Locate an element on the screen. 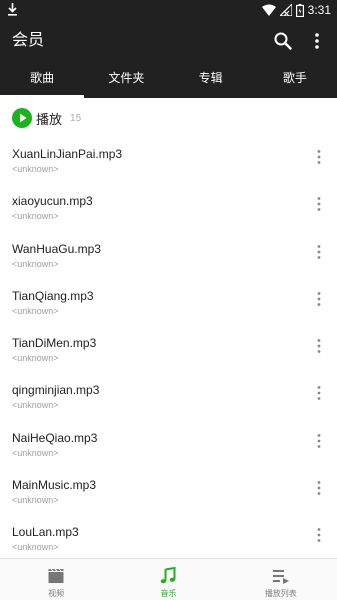 This screenshot has width=337, height=600. song-item: MainMusic.mp3 <unknown> is located at coordinates (168, 494).